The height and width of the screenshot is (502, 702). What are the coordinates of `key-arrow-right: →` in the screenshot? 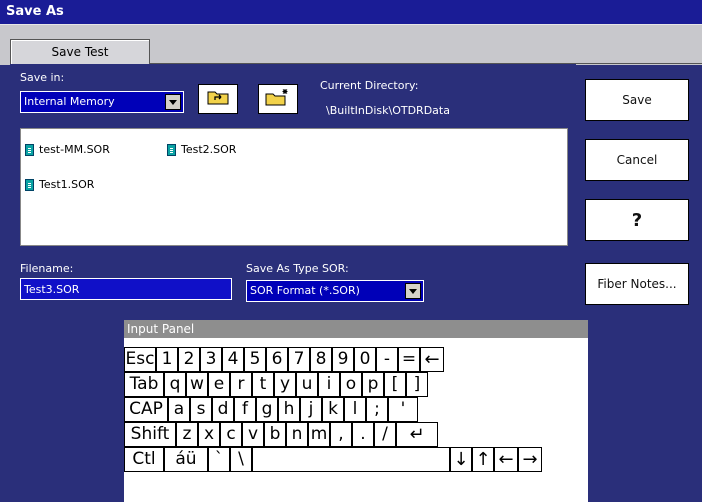 It's located at (530, 459).